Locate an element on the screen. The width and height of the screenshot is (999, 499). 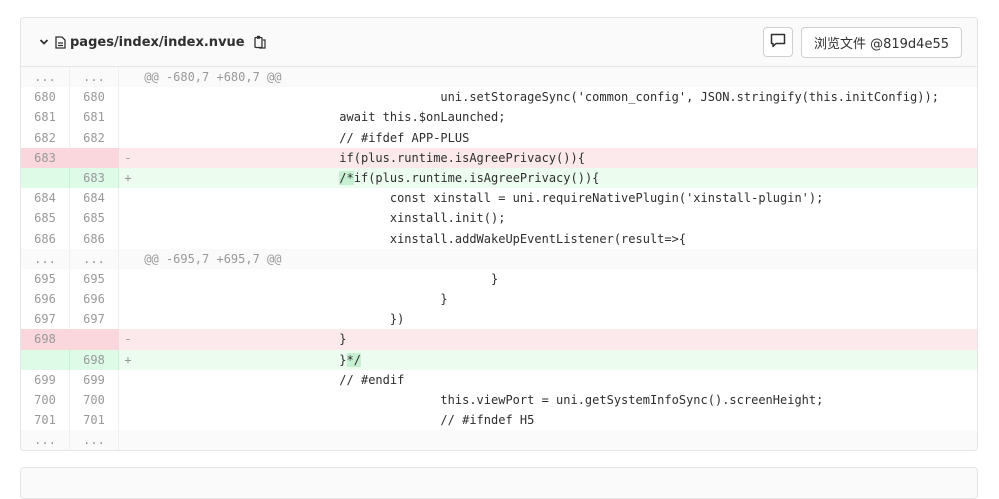
diff-line: 685 685 xinstall.init(); is located at coordinates (499, 218).